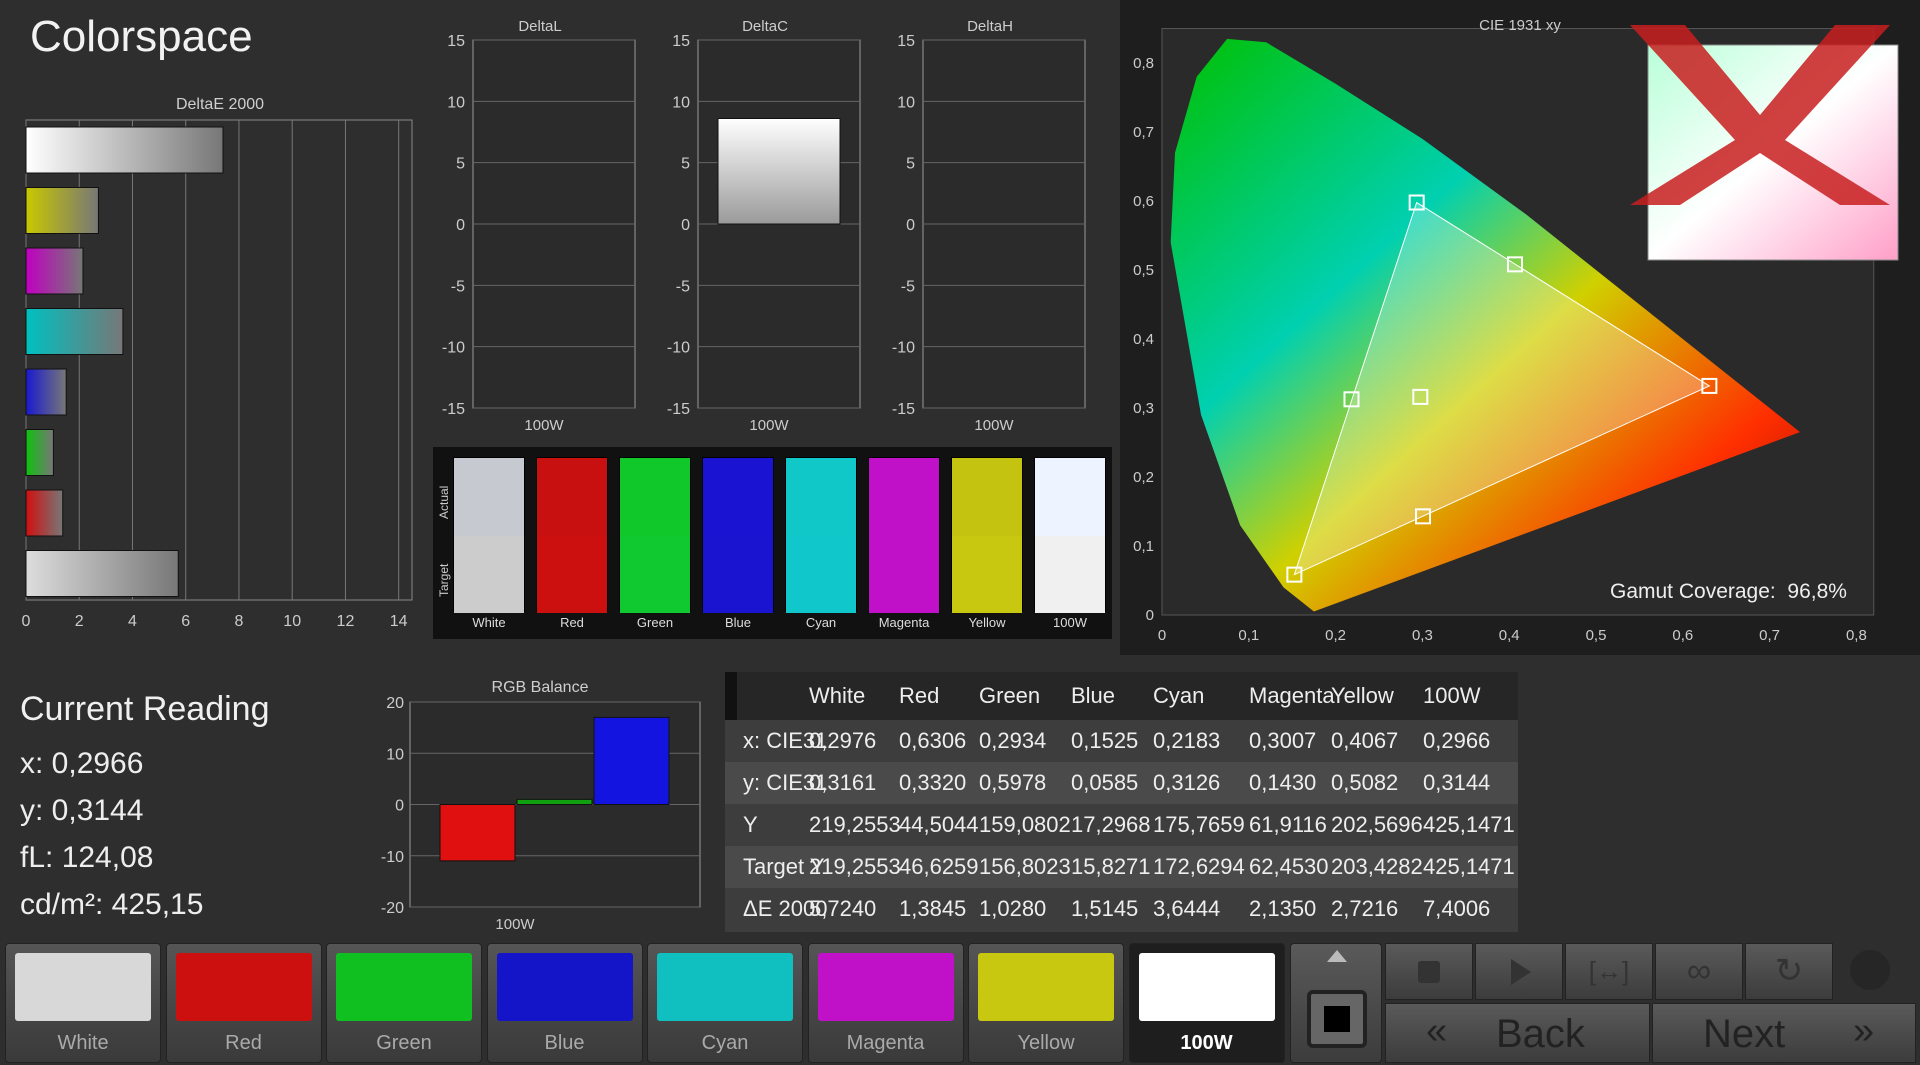 The height and width of the screenshot is (1065, 1920). Describe the element at coordinates (769, 425) in the screenshot. I see `chart-x-label: 100W` at that location.